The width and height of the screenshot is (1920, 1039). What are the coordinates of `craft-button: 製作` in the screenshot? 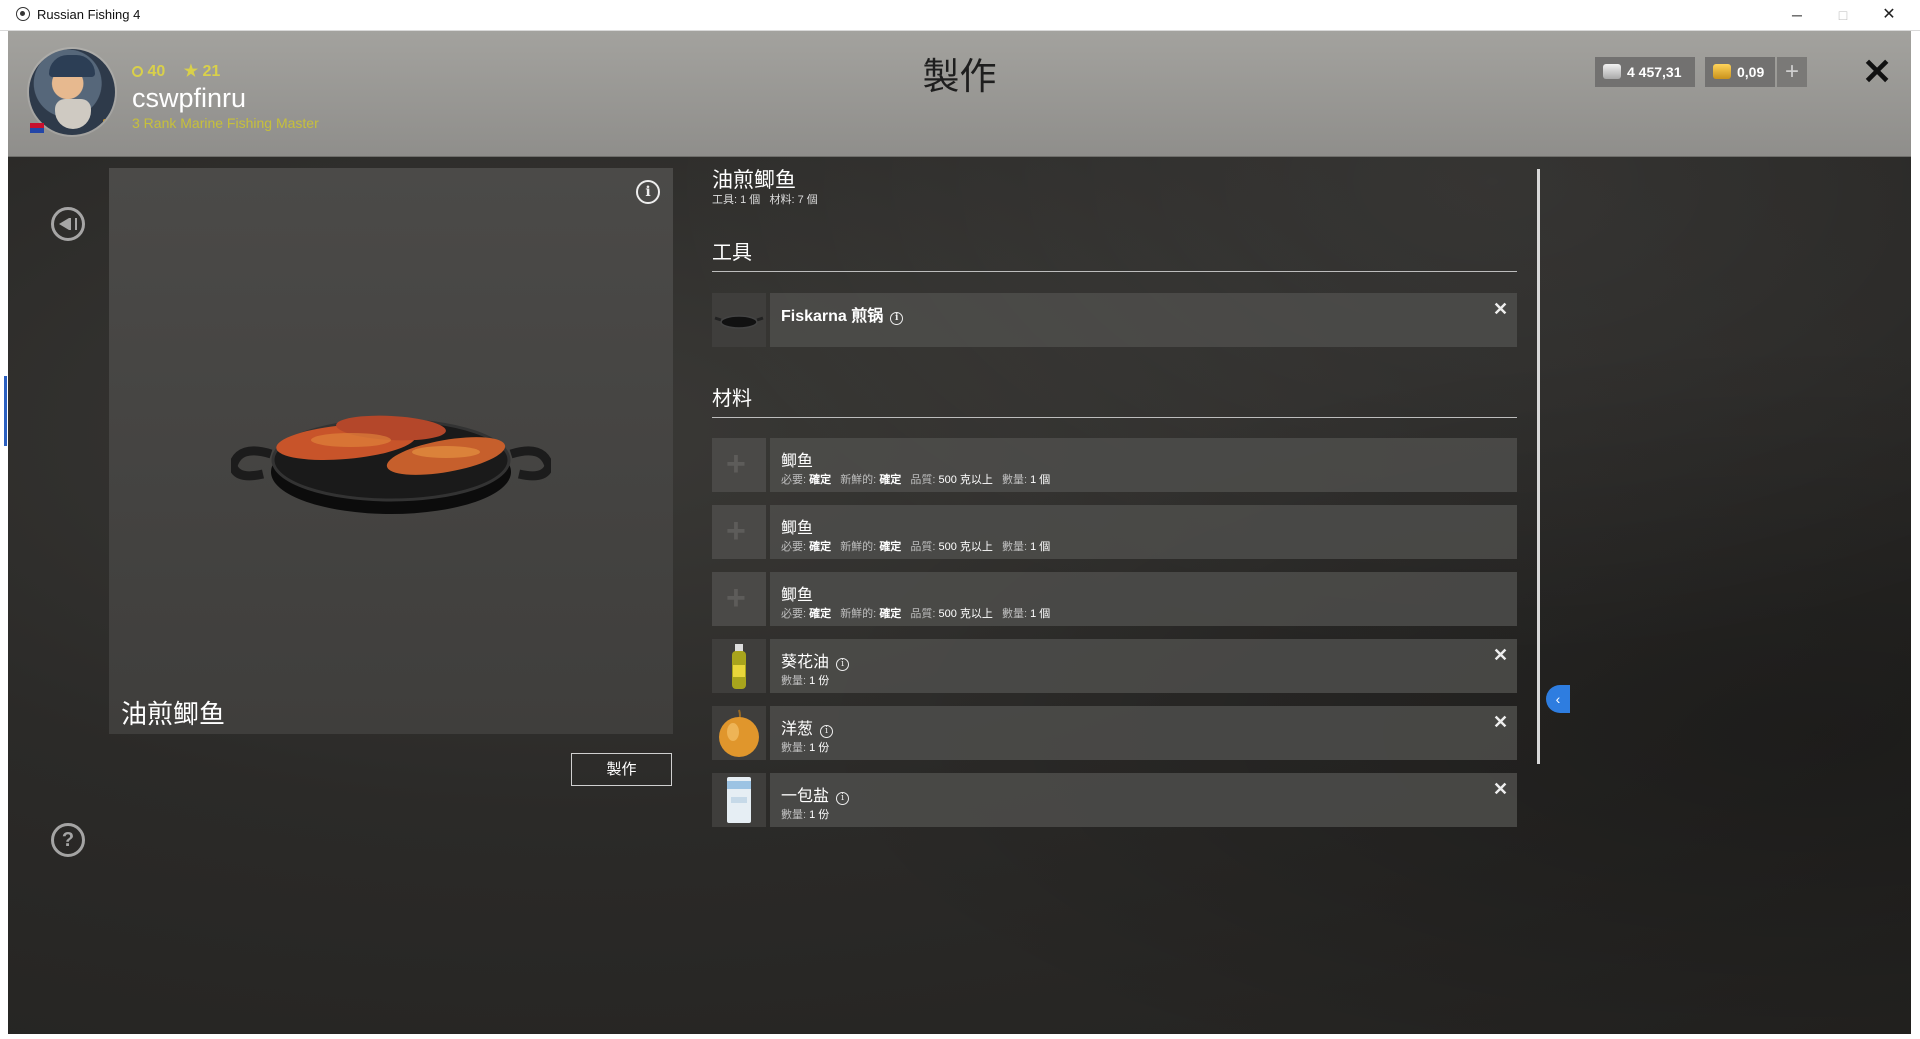 It's located at (621, 769).